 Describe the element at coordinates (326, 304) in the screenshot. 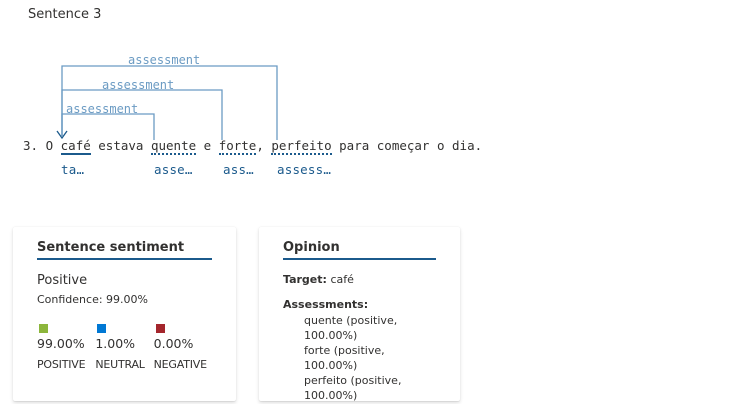

I see `assessments-heading: Assessments:` at that location.